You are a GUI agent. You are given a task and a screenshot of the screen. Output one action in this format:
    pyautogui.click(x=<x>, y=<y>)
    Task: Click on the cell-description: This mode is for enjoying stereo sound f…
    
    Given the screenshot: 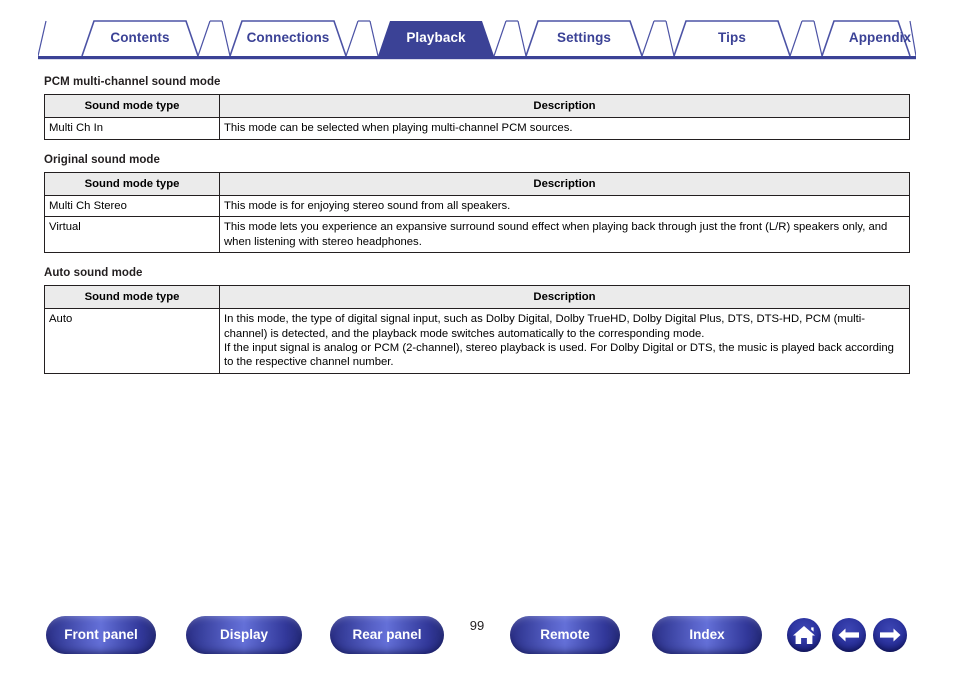 What is the action you would take?
    pyautogui.click(x=564, y=206)
    